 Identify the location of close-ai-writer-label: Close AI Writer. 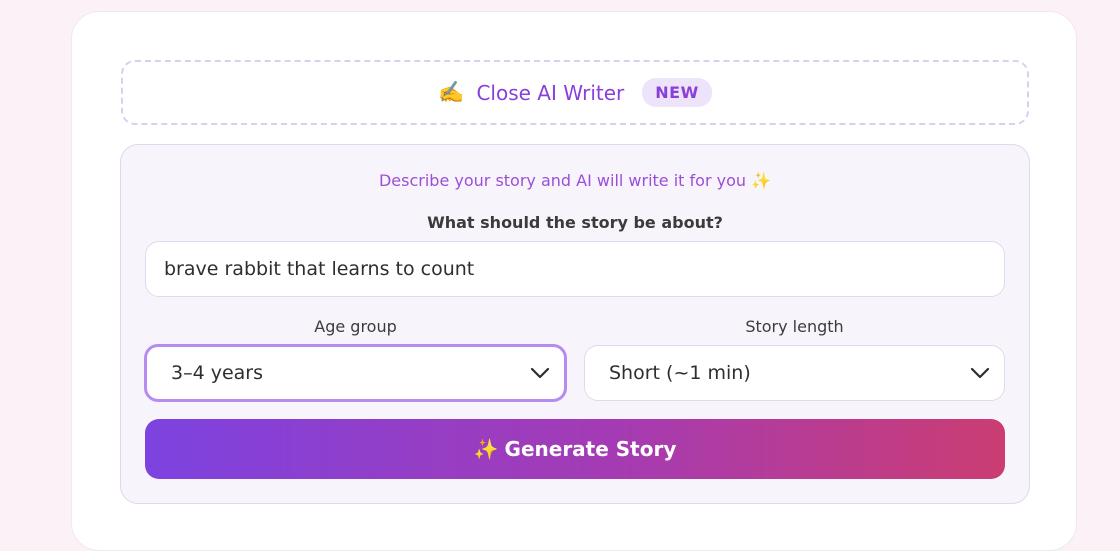
(550, 92).